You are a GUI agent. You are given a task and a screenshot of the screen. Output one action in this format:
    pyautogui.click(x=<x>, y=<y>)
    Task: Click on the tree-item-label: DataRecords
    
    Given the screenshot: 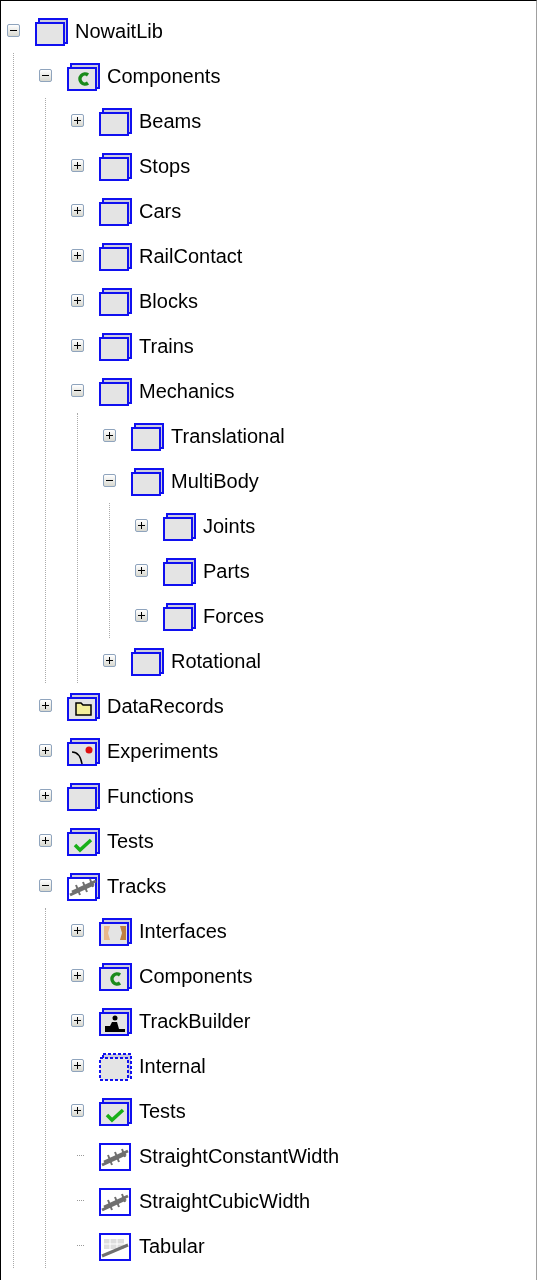 What is the action you would take?
    pyautogui.click(x=165, y=705)
    